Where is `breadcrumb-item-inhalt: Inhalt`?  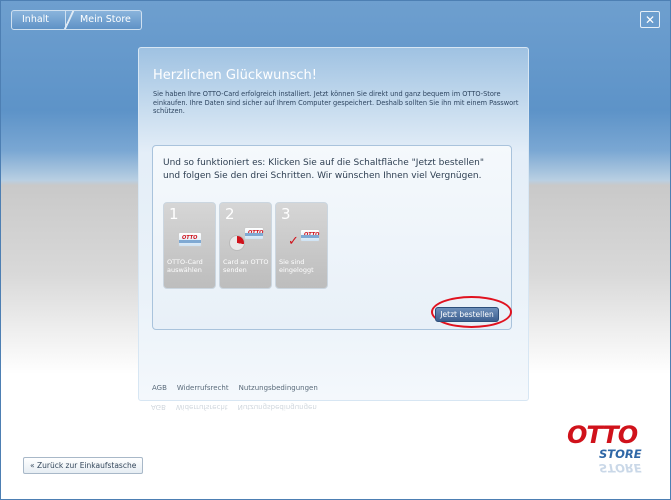 breadcrumb-item-inhalt: Inhalt is located at coordinates (39, 20).